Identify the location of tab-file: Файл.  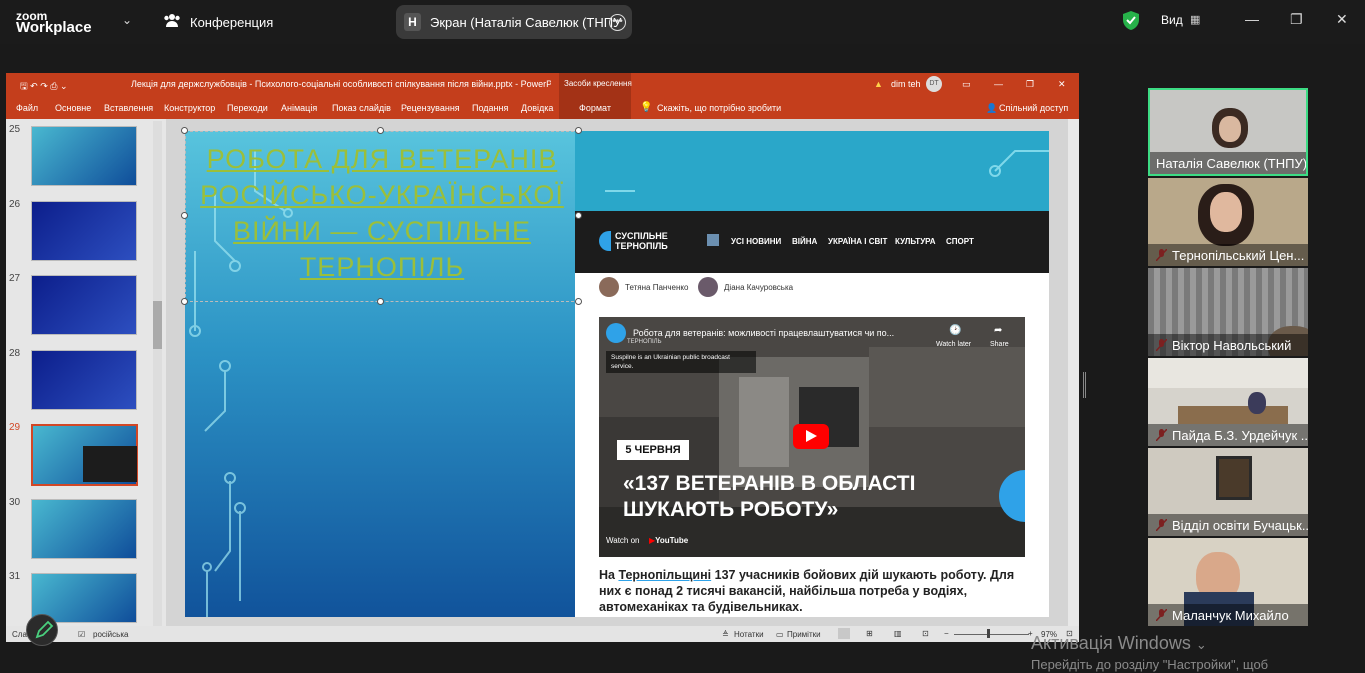
(27, 108).